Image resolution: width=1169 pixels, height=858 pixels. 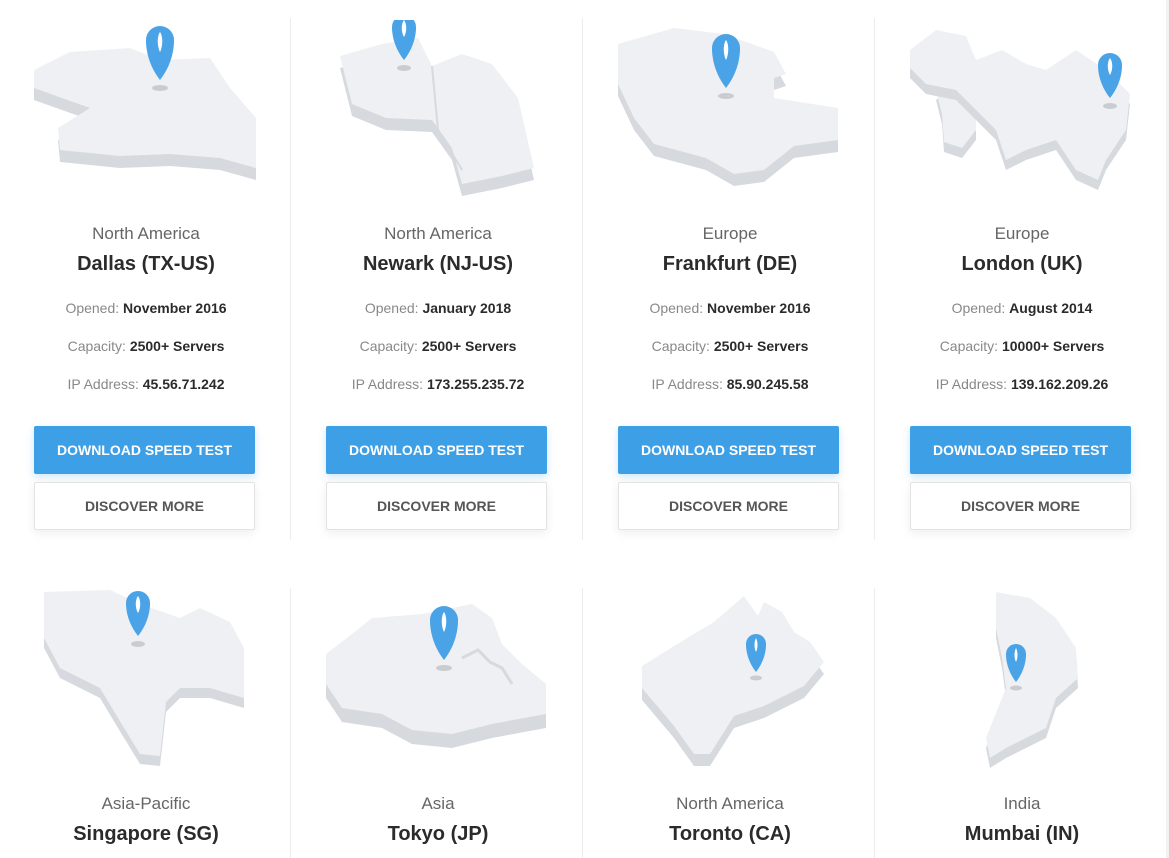 I want to click on map-mumbai-icon, so click(x=1032, y=680).